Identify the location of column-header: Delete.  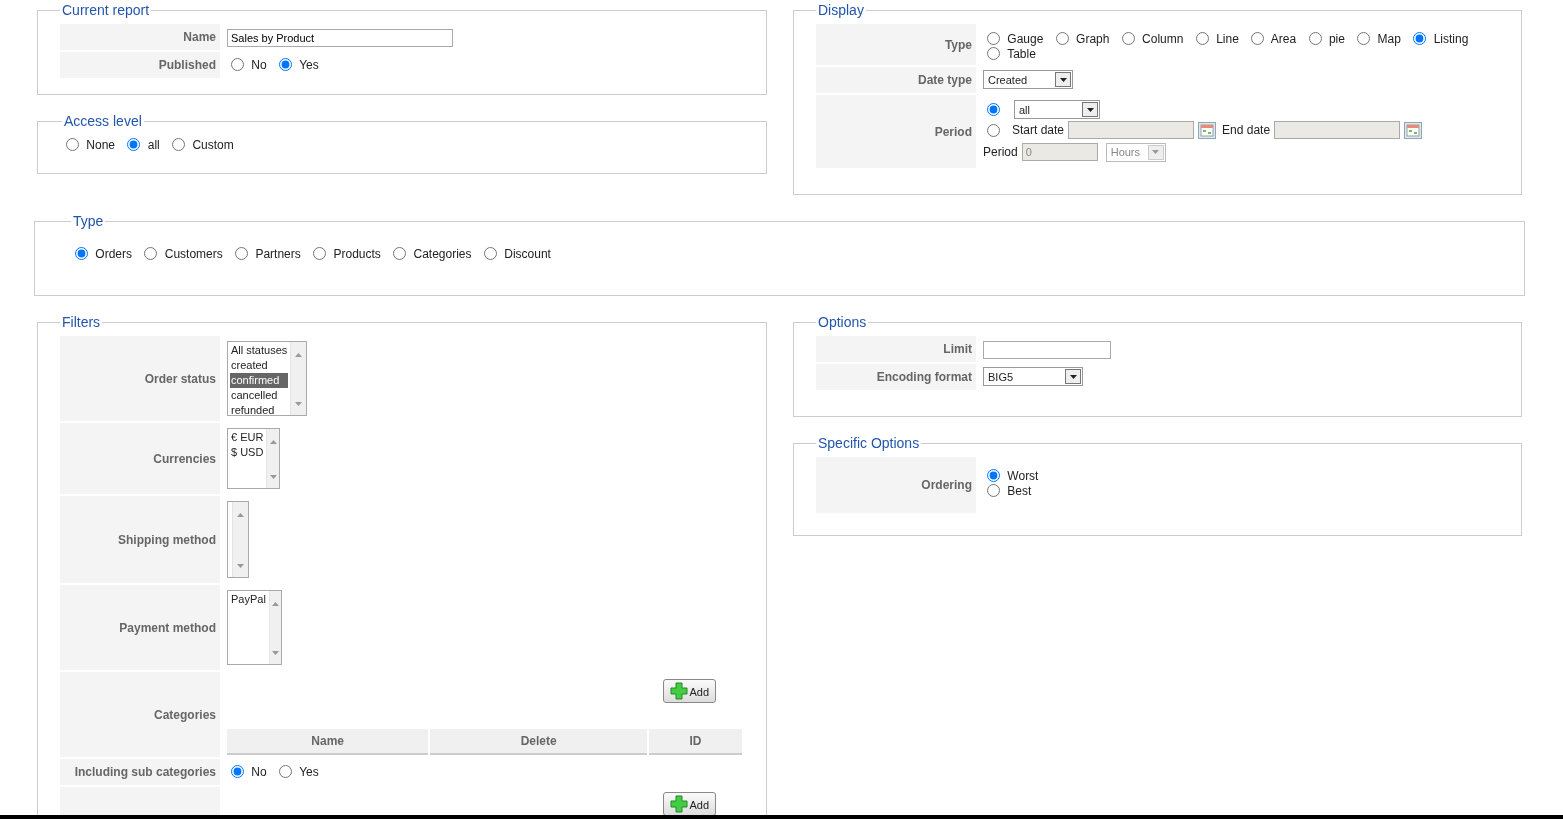
(538, 742).